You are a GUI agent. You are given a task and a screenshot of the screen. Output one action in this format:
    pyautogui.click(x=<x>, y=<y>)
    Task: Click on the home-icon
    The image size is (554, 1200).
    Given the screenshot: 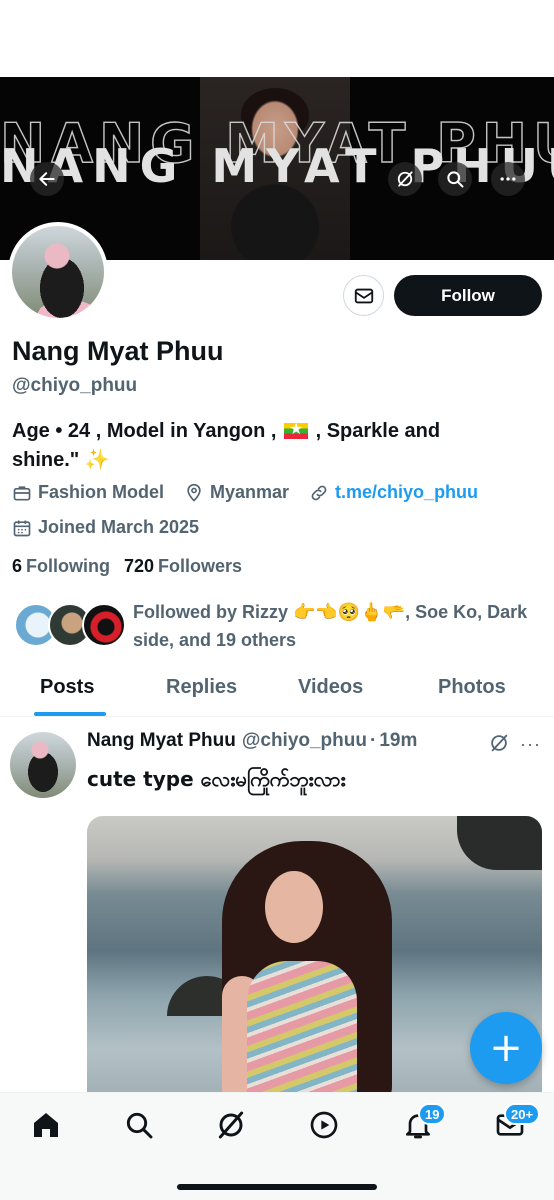 What is the action you would take?
    pyautogui.click(x=46, y=1125)
    